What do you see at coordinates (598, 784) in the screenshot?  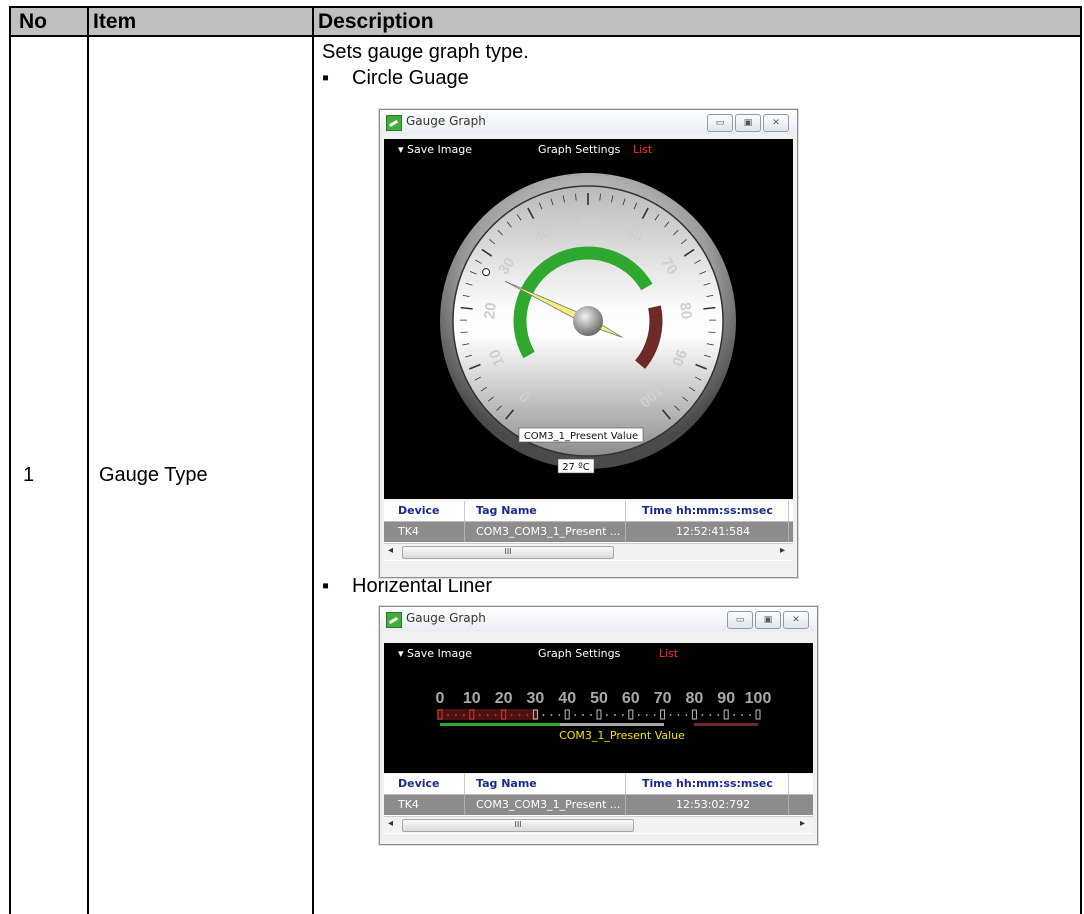 I see `grid-header: Device Tag Name Time hh:mm:ss:msec` at bounding box center [598, 784].